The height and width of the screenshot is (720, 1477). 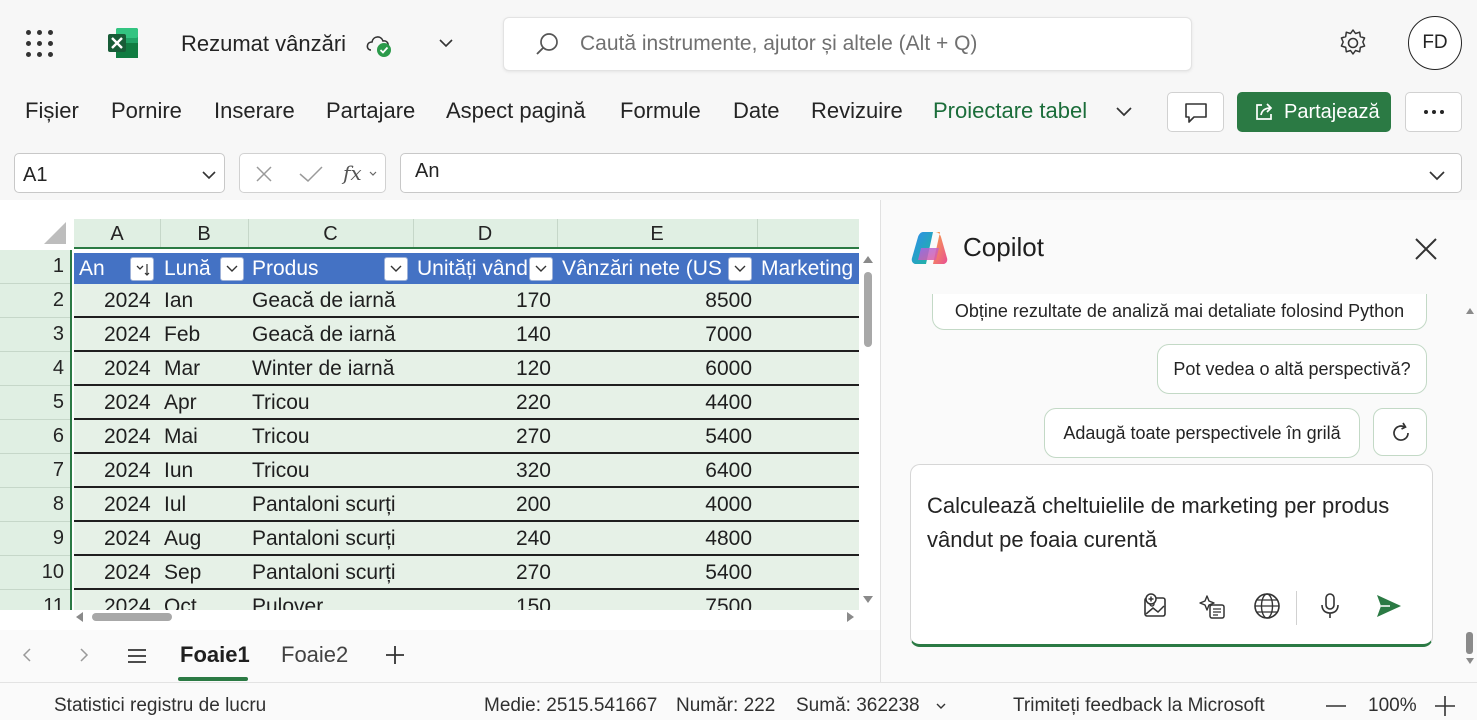 What do you see at coordinates (657, 234) in the screenshot?
I see `column-header-e: E` at bounding box center [657, 234].